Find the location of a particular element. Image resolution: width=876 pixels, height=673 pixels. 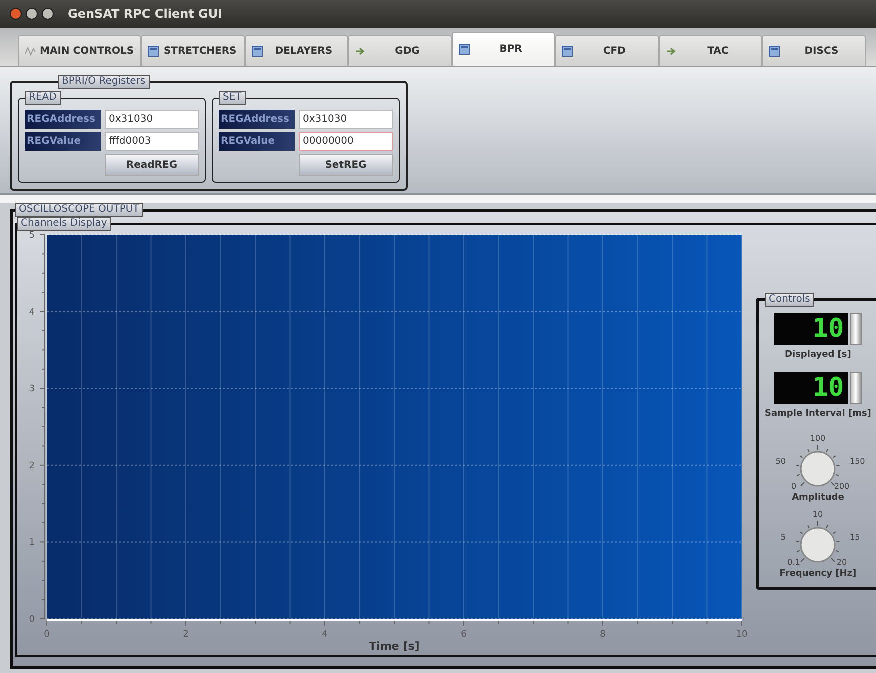

display-label: Displayed [s] is located at coordinates (818, 355).